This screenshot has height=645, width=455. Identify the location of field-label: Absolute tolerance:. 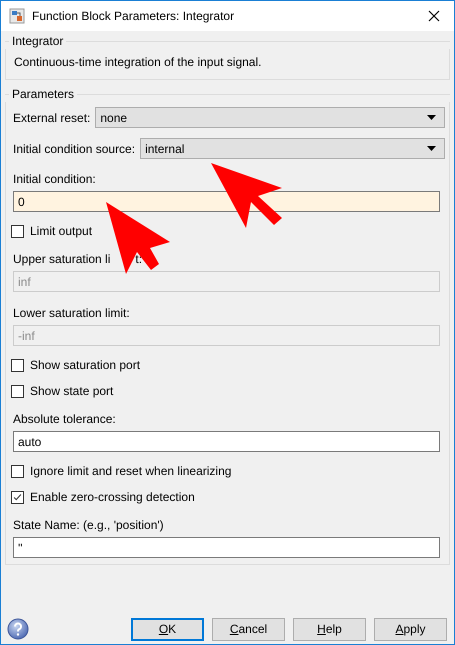
(64, 419).